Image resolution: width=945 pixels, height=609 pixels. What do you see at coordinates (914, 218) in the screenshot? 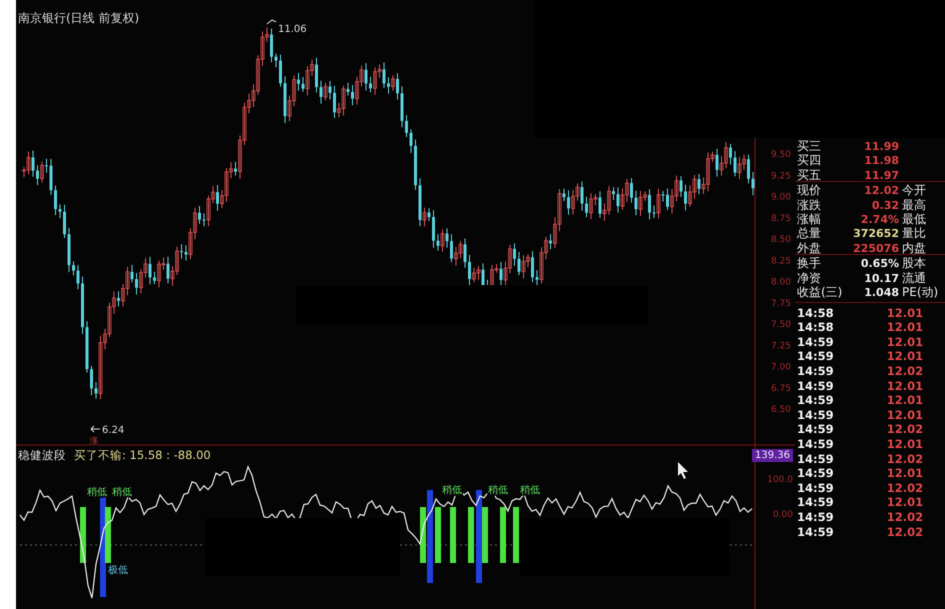
I see `quote-label: 最低` at bounding box center [914, 218].